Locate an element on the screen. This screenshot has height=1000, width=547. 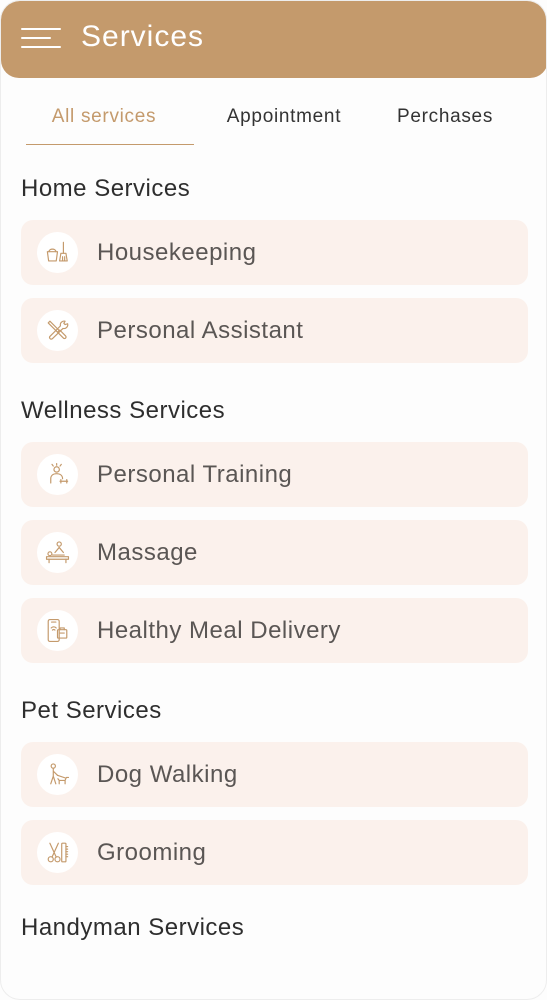
service-list: Housekeeping Personal Assistant is located at coordinates (274, 291).